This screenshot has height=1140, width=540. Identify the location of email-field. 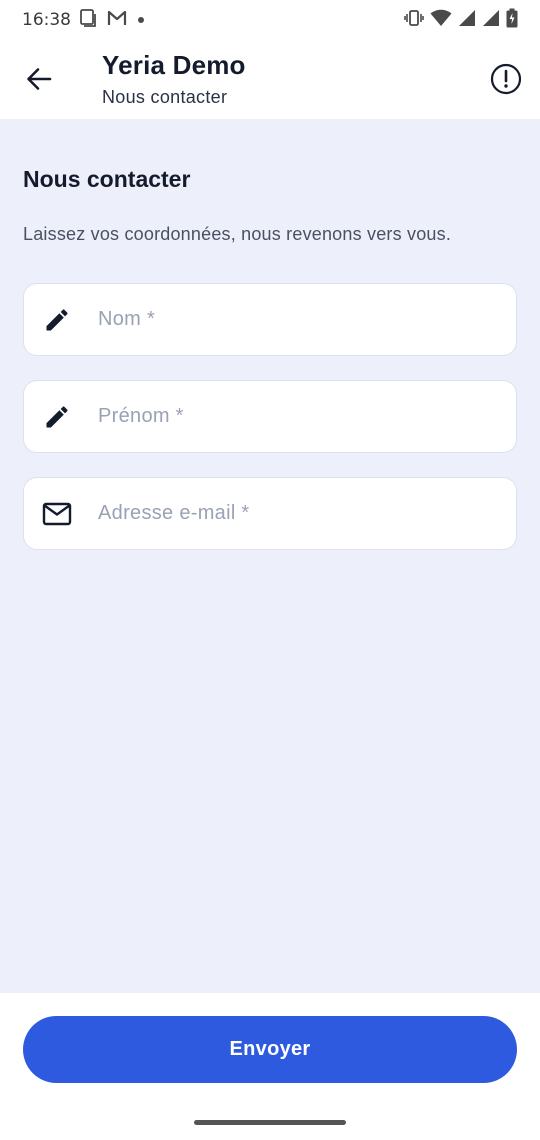
(270, 513).